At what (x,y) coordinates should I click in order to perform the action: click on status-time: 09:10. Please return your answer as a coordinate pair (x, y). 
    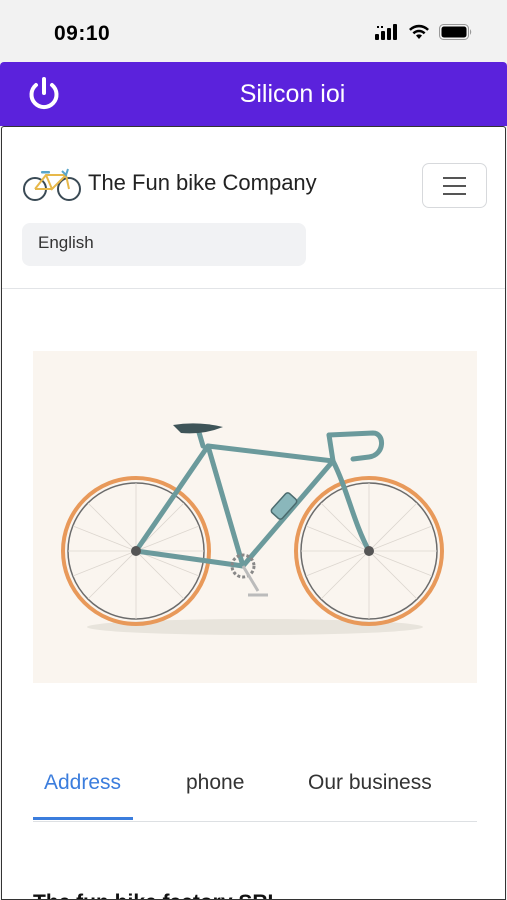
    Looking at the image, I should click on (82, 33).